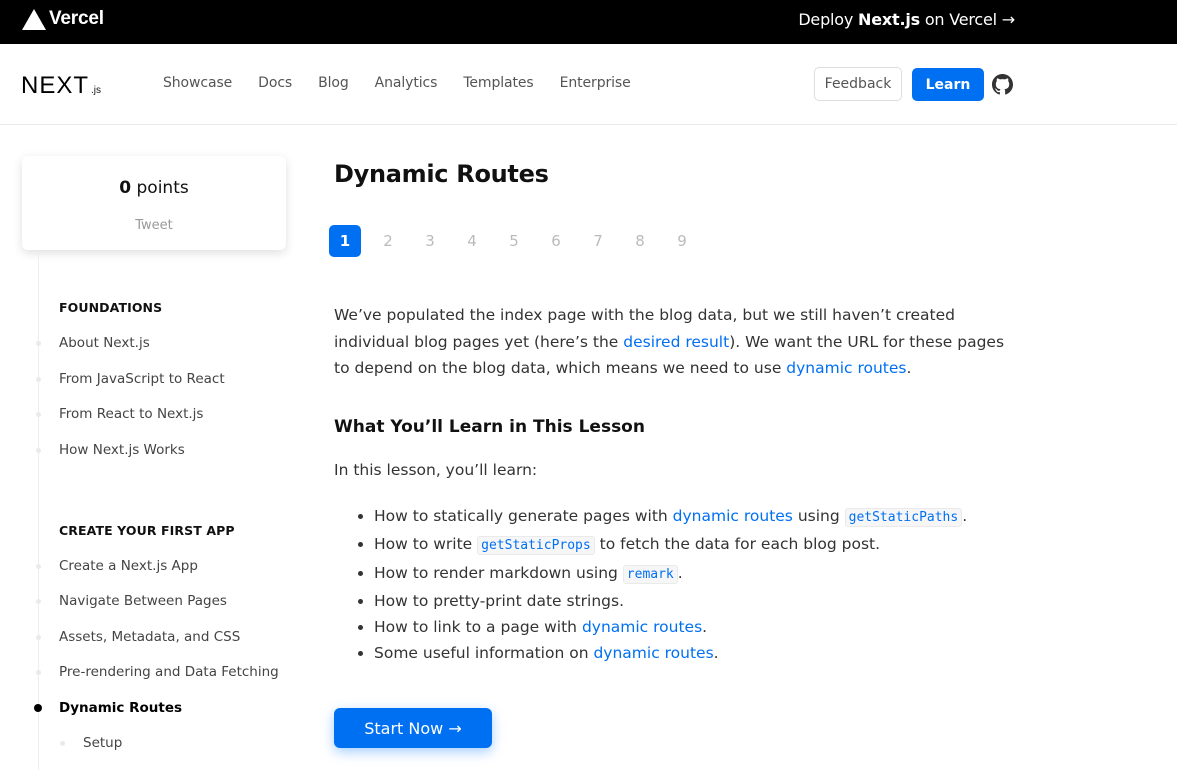 Image resolution: width=1177 pixels, height=770 pixels. What do you see at coordinates (595, 83) in the screenshot?
I see `nav-link-enterprise: Enterprise` at bounding box center [595, 83].